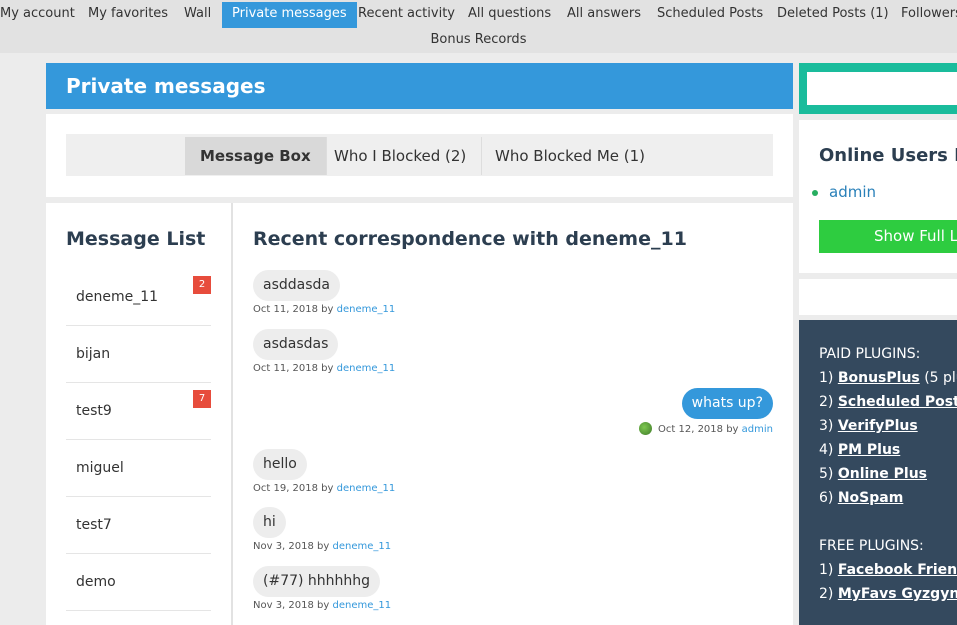 Image resolution: width=957 pixels, height=625 pixels. What do you see at coordinates (826, 450) in the screenshot?
I see `plugin-number: 4)` at bounding box center [826, 450].